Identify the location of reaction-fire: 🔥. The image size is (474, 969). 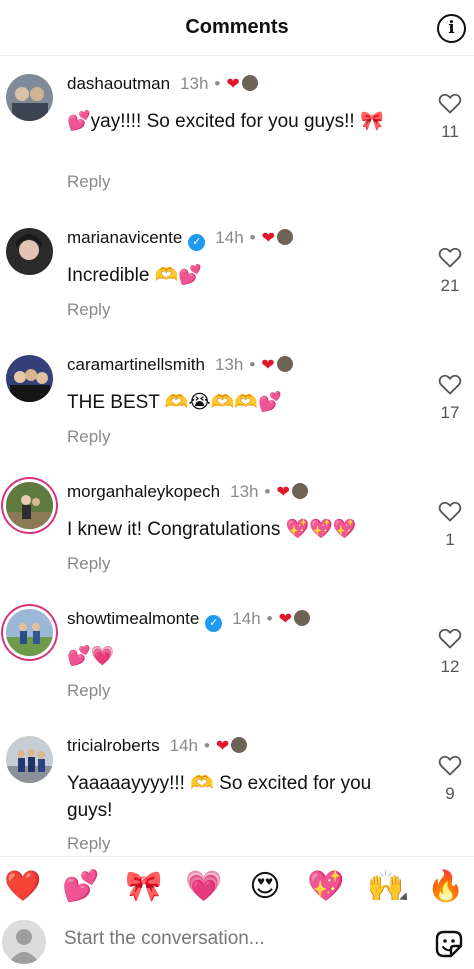
(446, 887).